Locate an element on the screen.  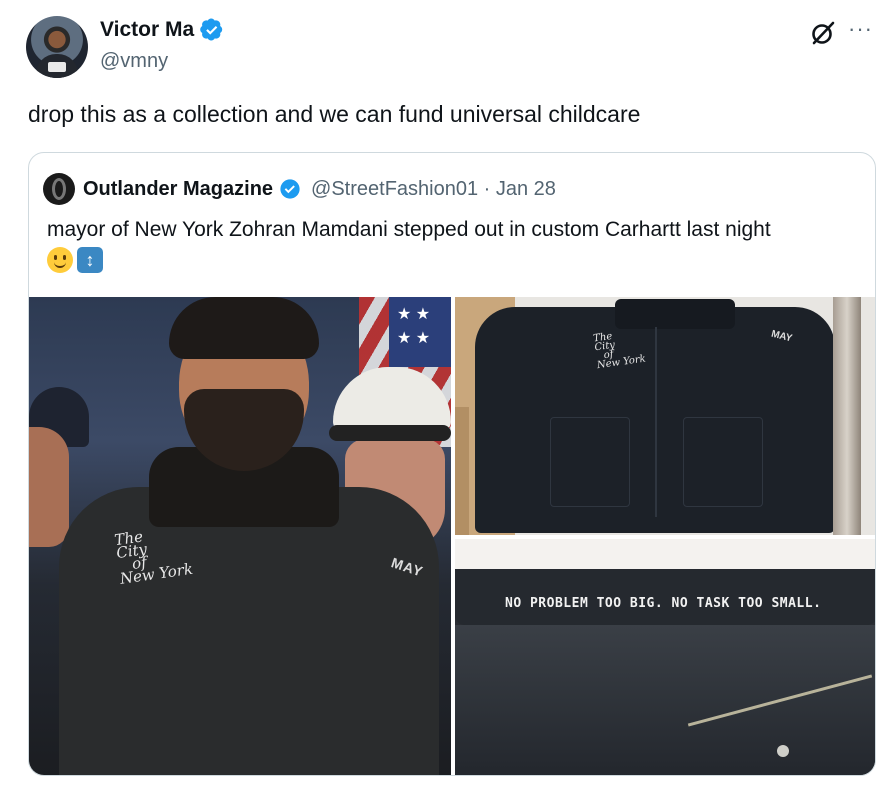
flatlay-jacket-collar is located at coordinates (675, 314).